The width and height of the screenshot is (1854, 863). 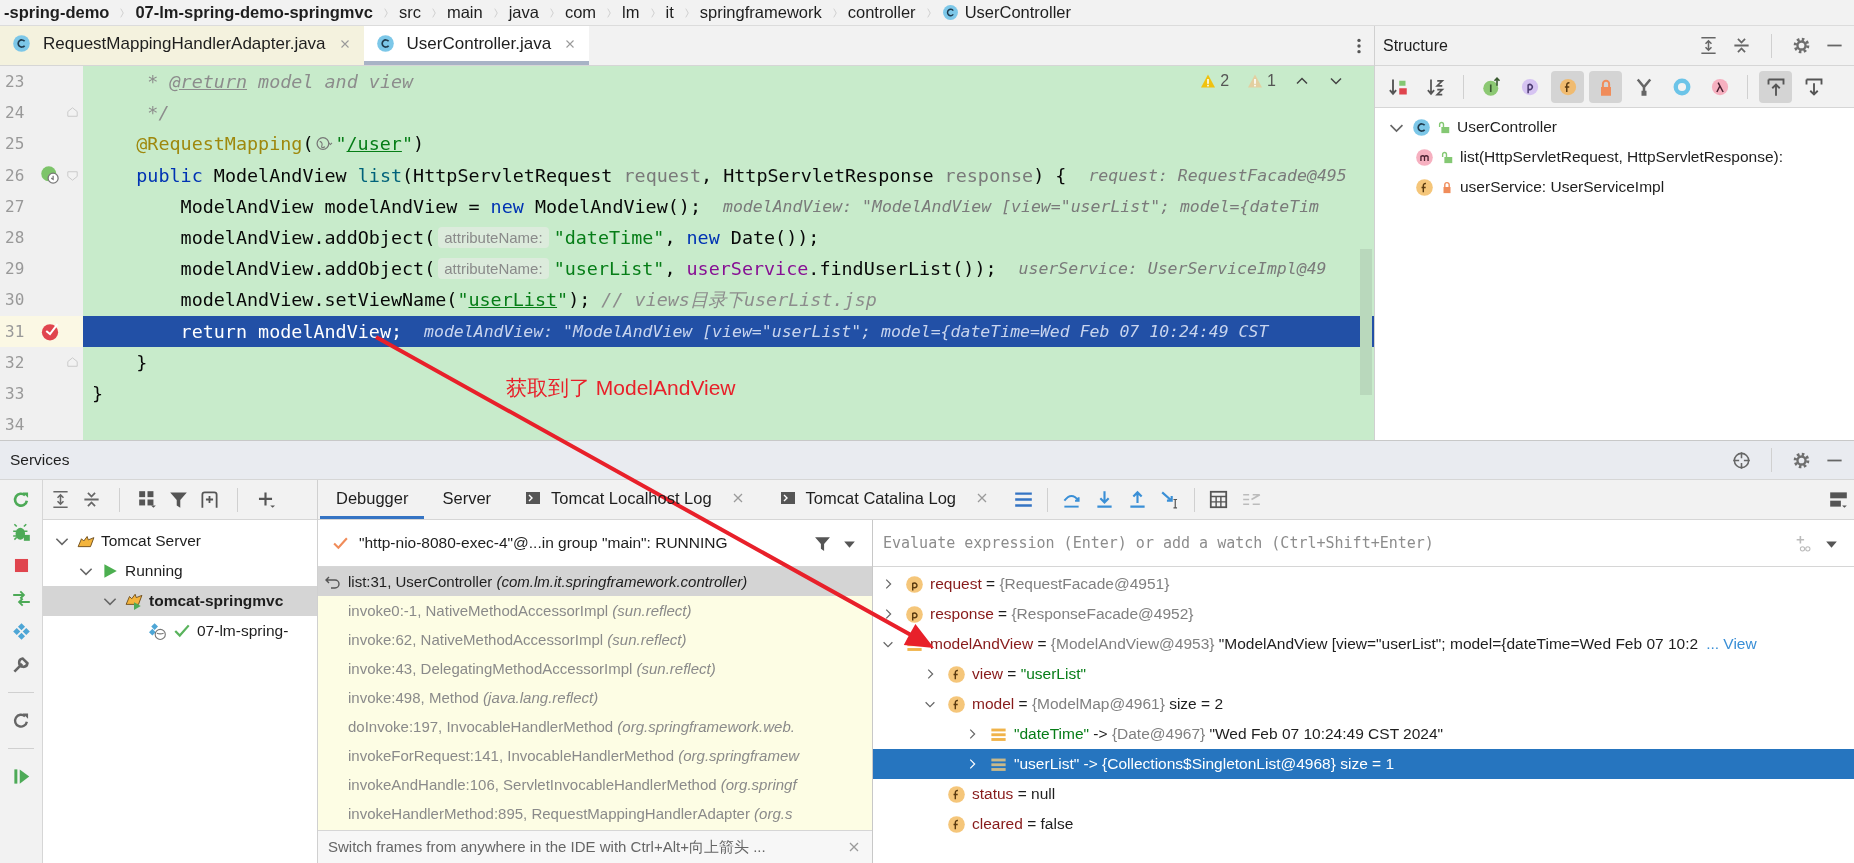 I want to click on line-number: 25, so click(x=15, y=144).